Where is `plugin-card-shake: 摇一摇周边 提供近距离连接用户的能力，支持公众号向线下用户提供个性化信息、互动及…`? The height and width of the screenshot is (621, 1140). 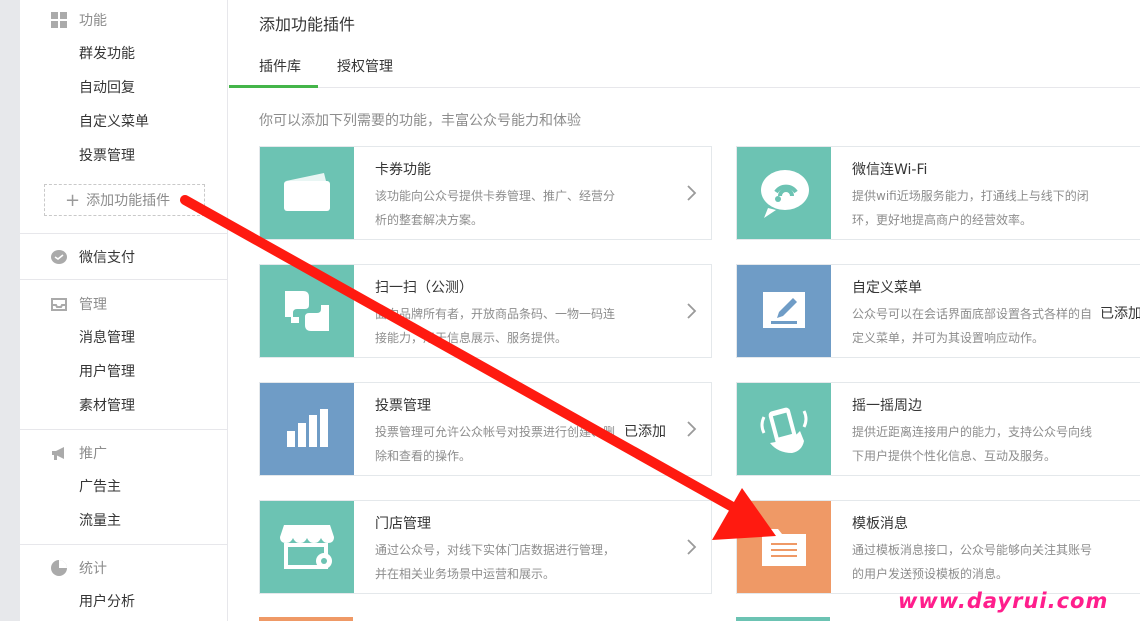 plugin-card-shake: 摇一摇周边 提供近距离连接用户的能力，支持公众号向线下用户提供个性化信息、互动及… is located at coordinates (938, 429).